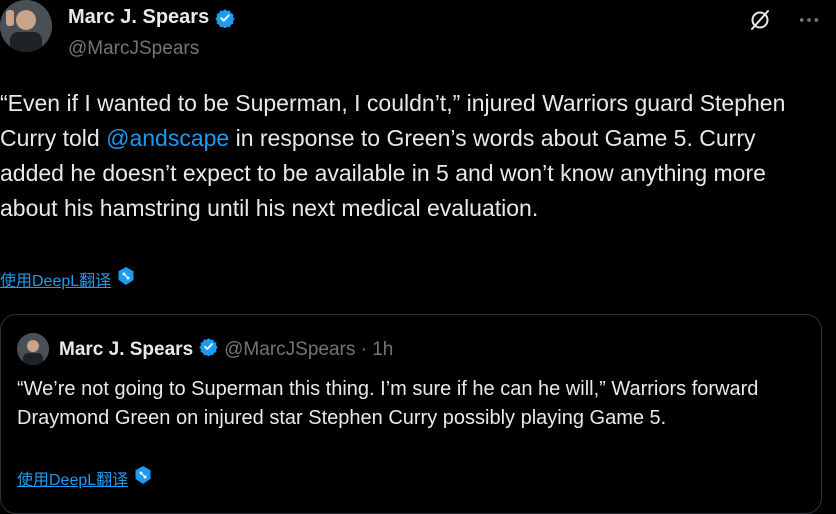 This screenshot has height=514, width=836. What do you see at coordinates (126, 278) in the screenshot?
I see `deepl-icon` at bounding box center [126, 278].